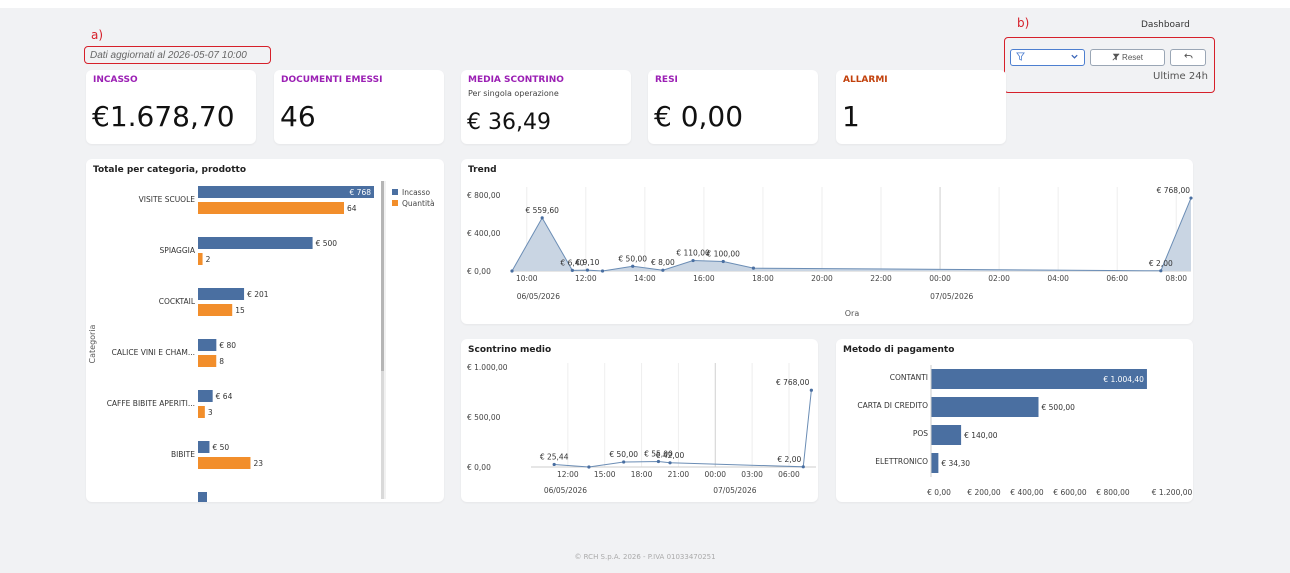 Image resolution: width=1290 pixels, height=573 pixels. Describe the element at coordinates (851, 116) in the screenshot. I see `kpi-allarmi-value: 1` at that location.